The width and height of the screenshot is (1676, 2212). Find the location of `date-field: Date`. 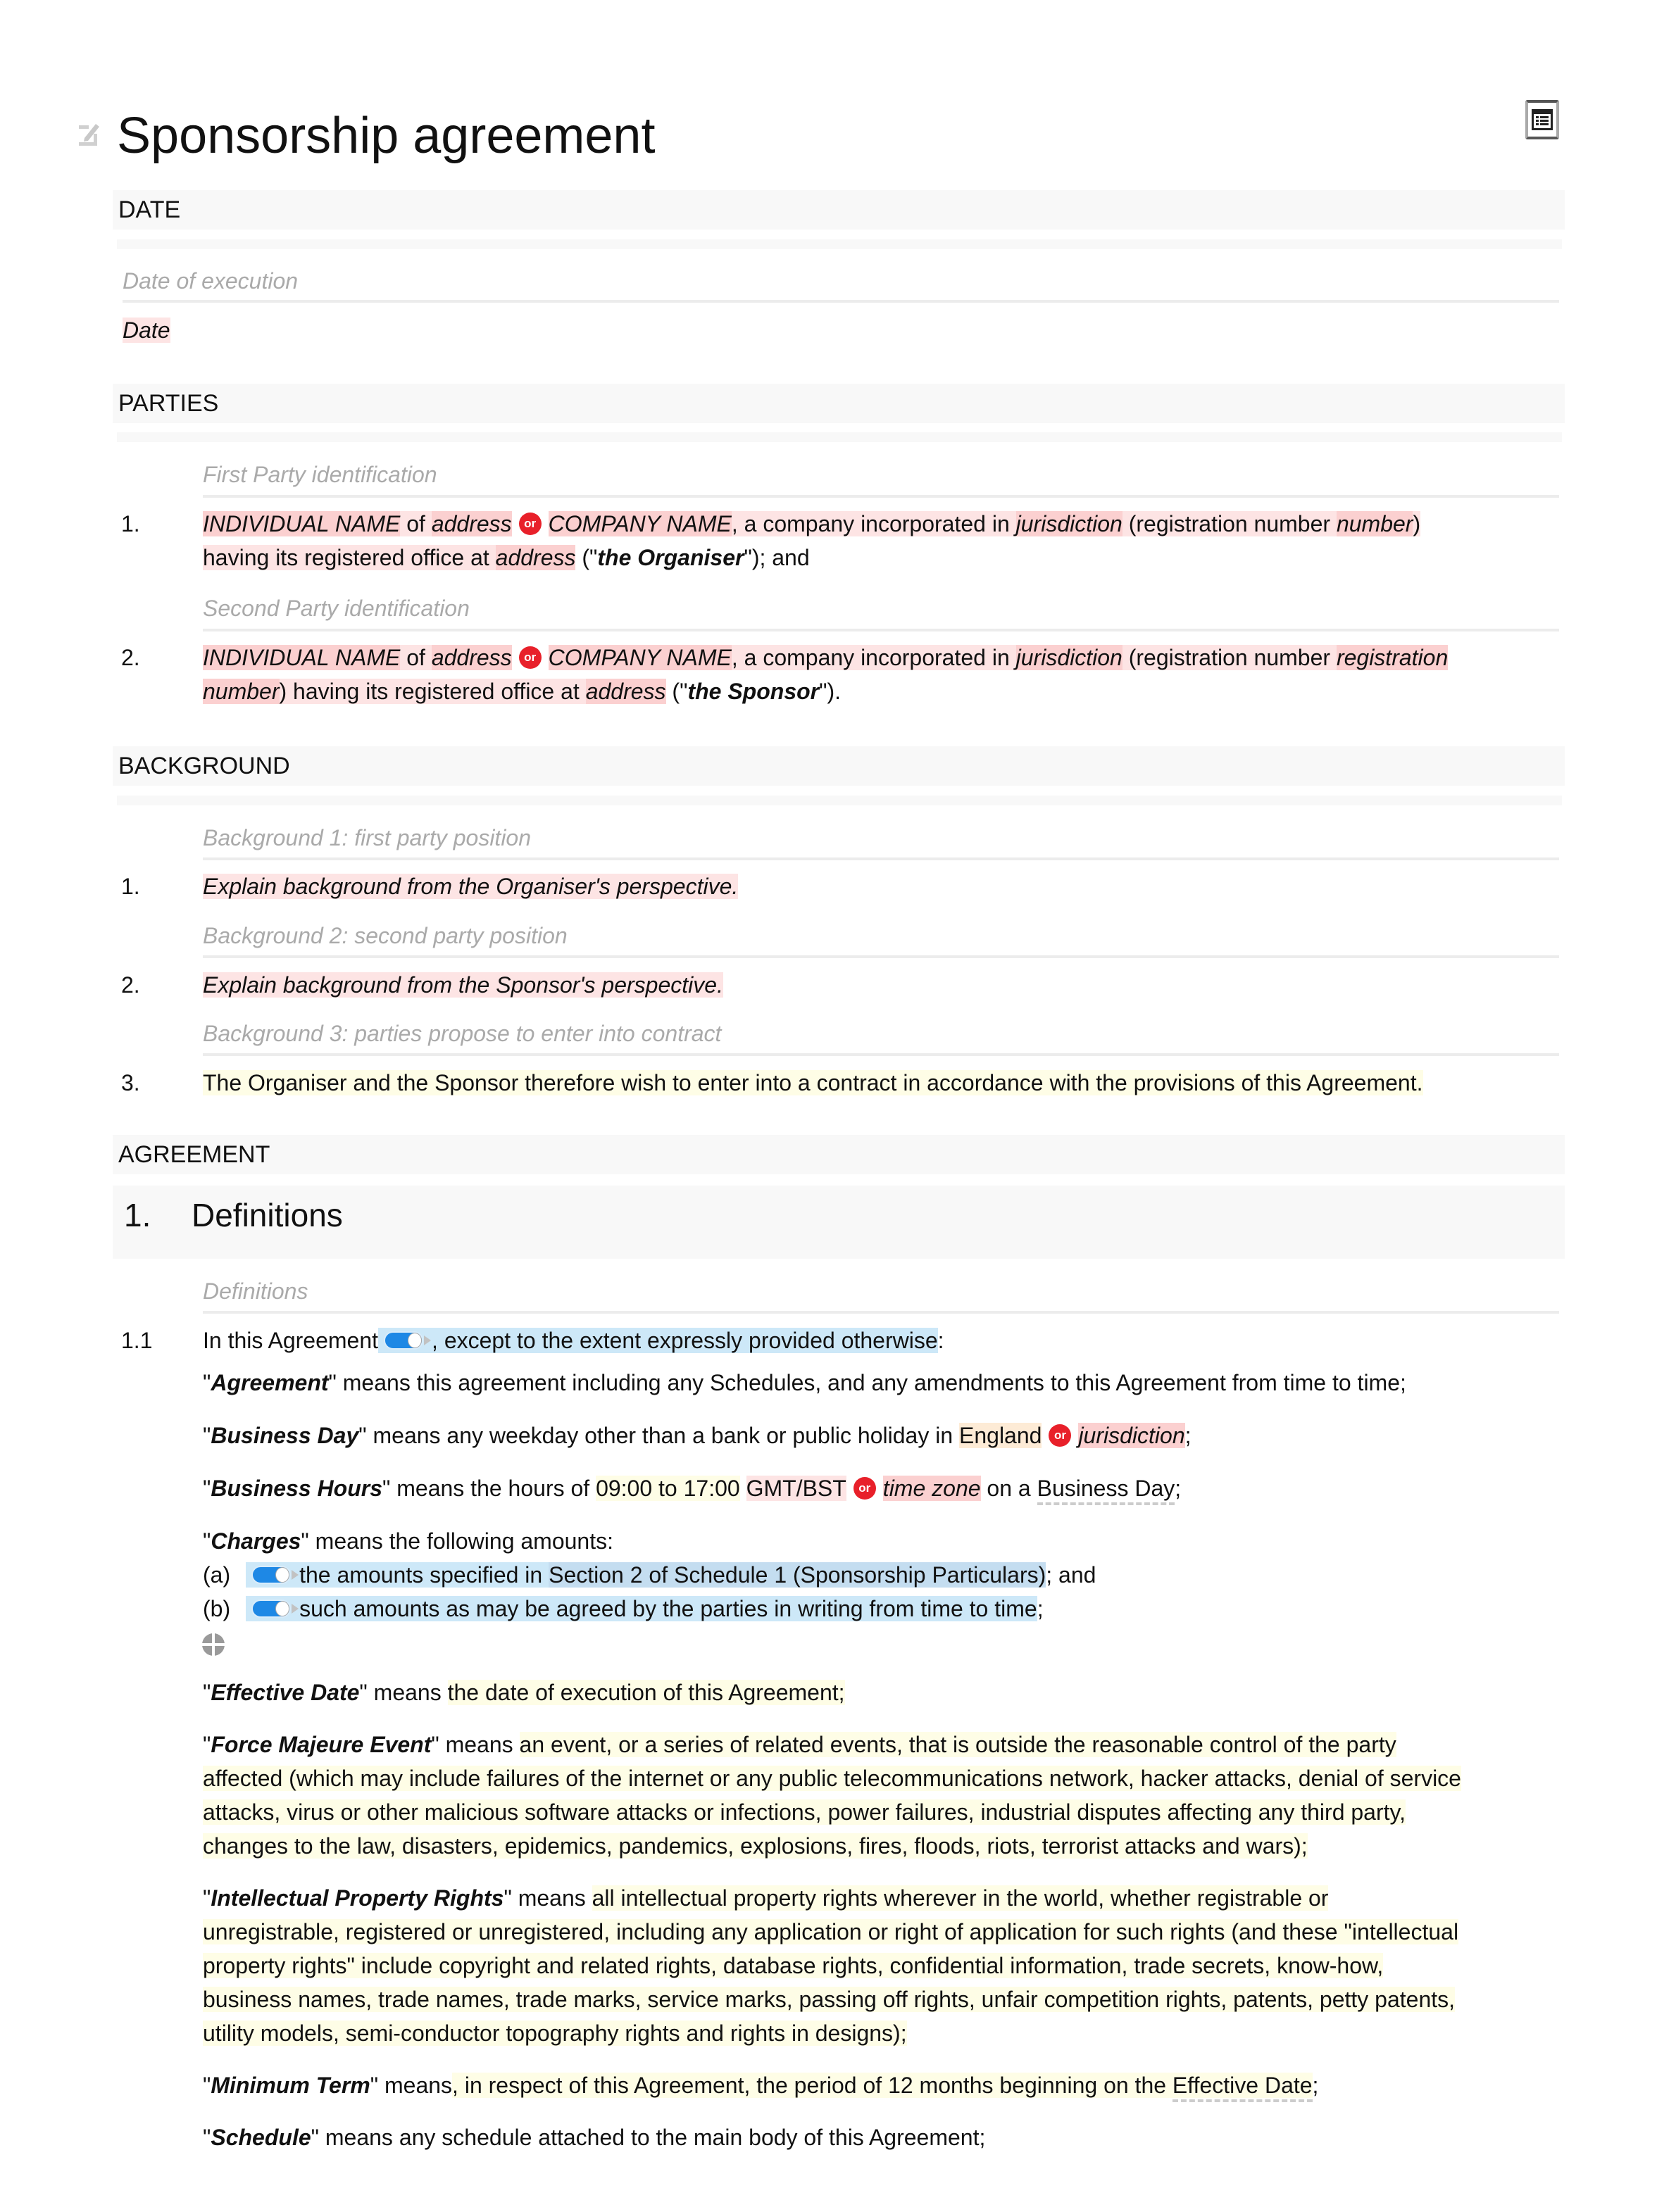

date-field: Date is located at coordinates (147, 330).